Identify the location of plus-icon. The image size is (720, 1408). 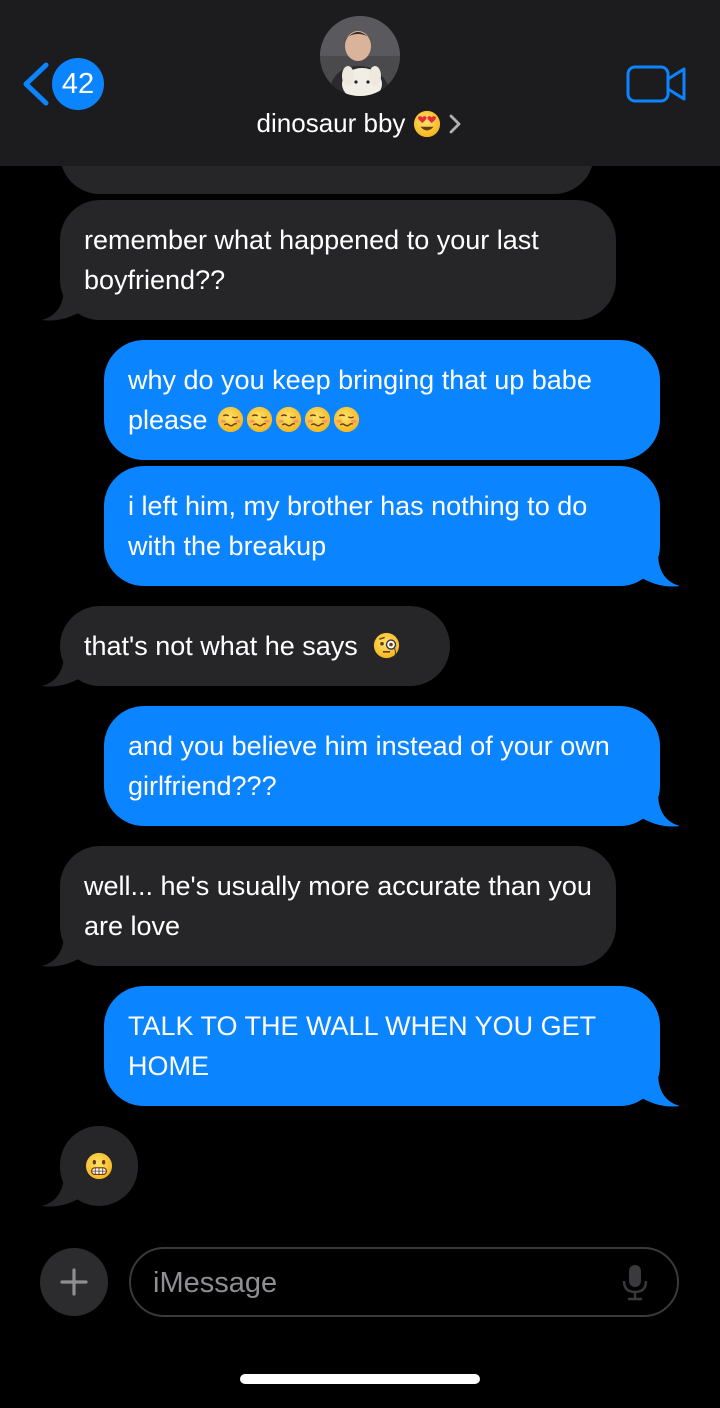
(74, 1282).